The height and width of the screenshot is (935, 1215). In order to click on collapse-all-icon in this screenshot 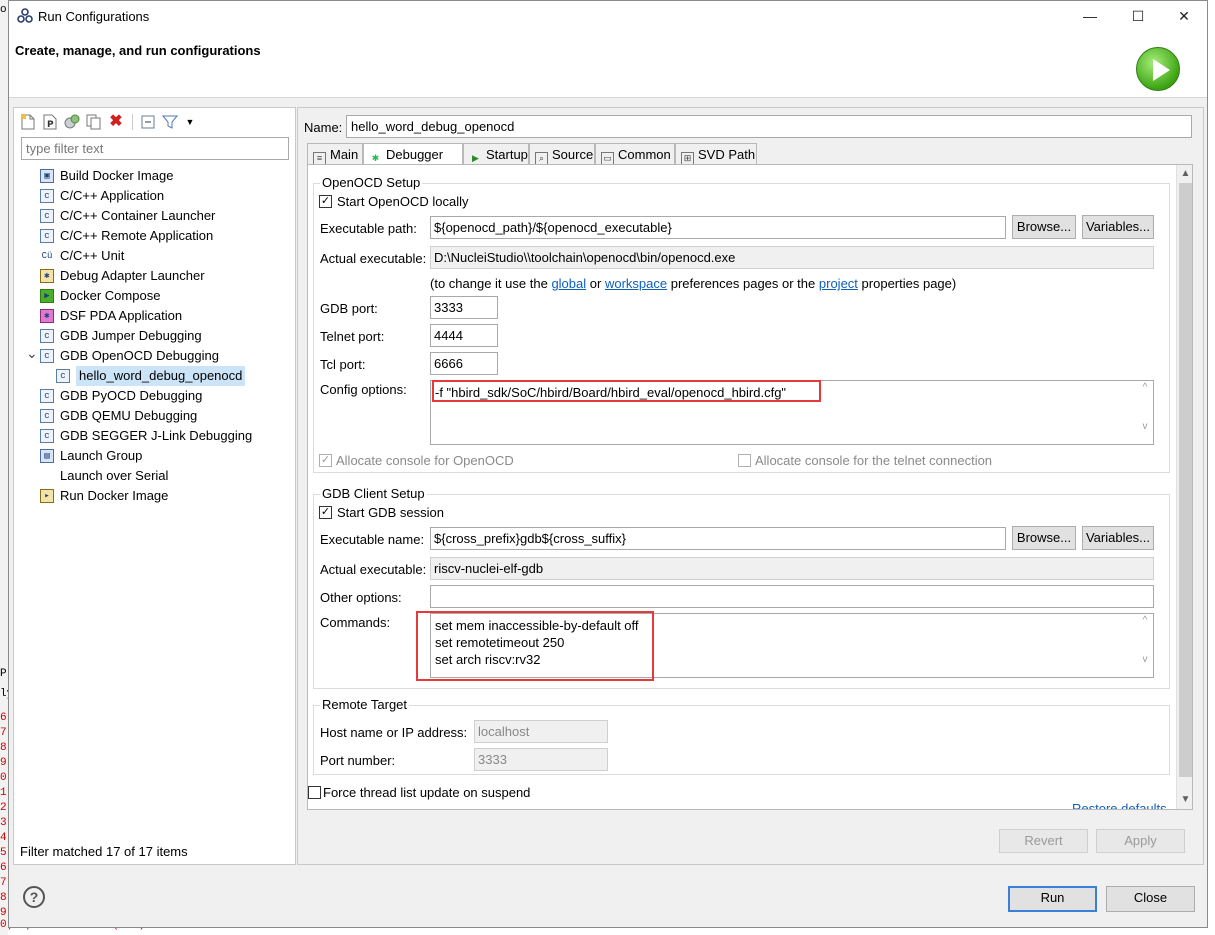, I will do `click(148, 122)`.